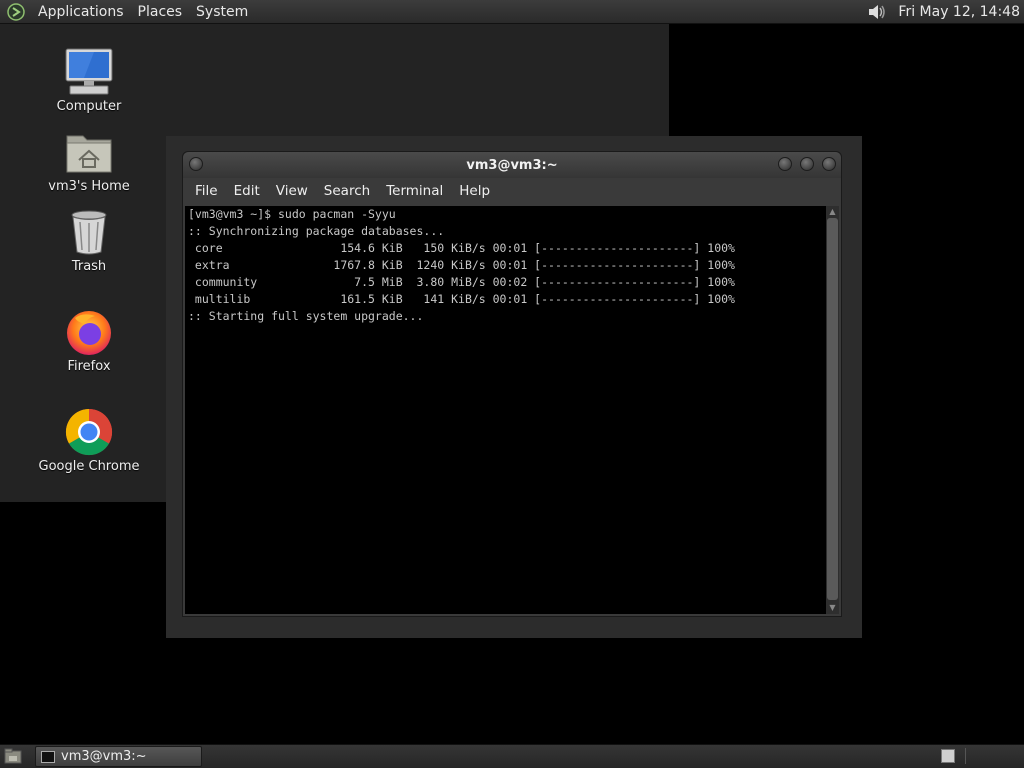 The height and width of the screenshot is (768, 1024). Describe the element at coordinates (785, 164) in the screenshot. I see `minimize-button` at that location.